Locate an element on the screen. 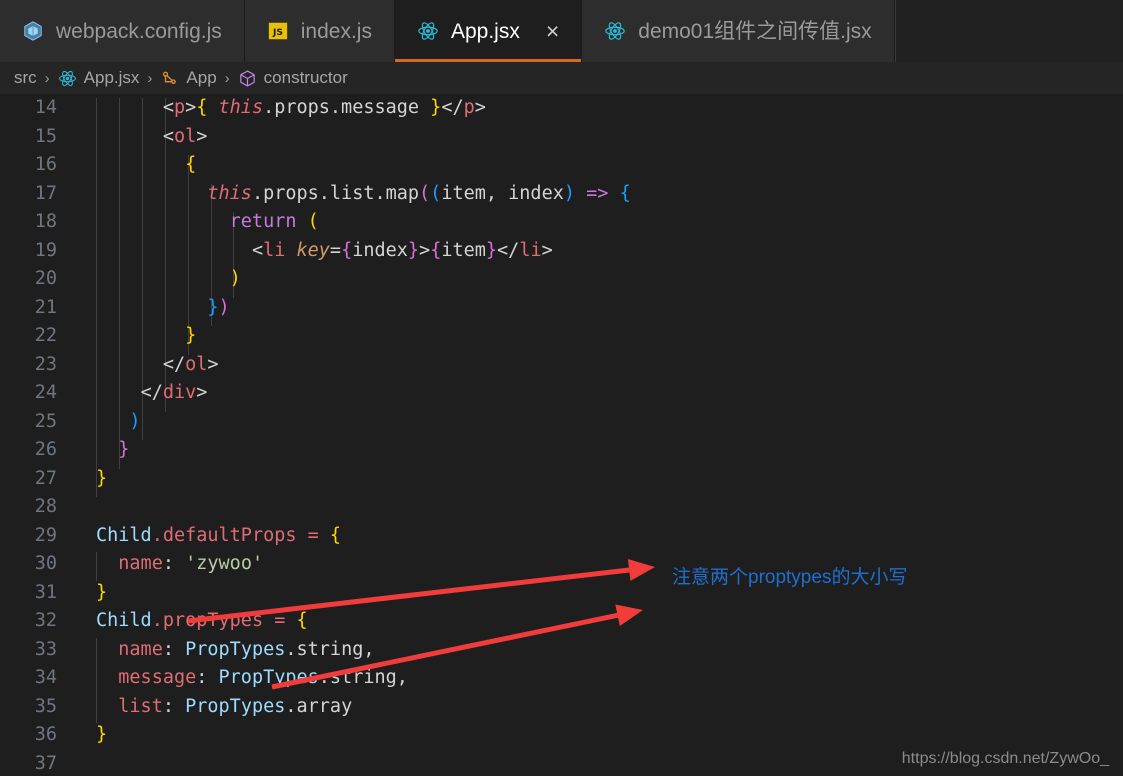 The height and width of the screenshot is (776, 1123). code-line: 15 <ol> is located at coordinates (561, 137).